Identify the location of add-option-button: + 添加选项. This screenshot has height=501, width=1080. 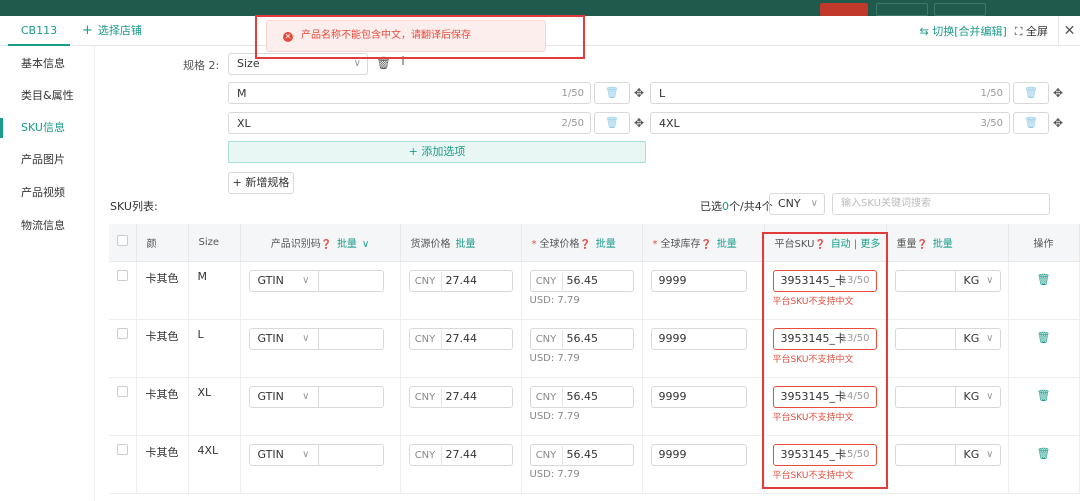
(437, 152).